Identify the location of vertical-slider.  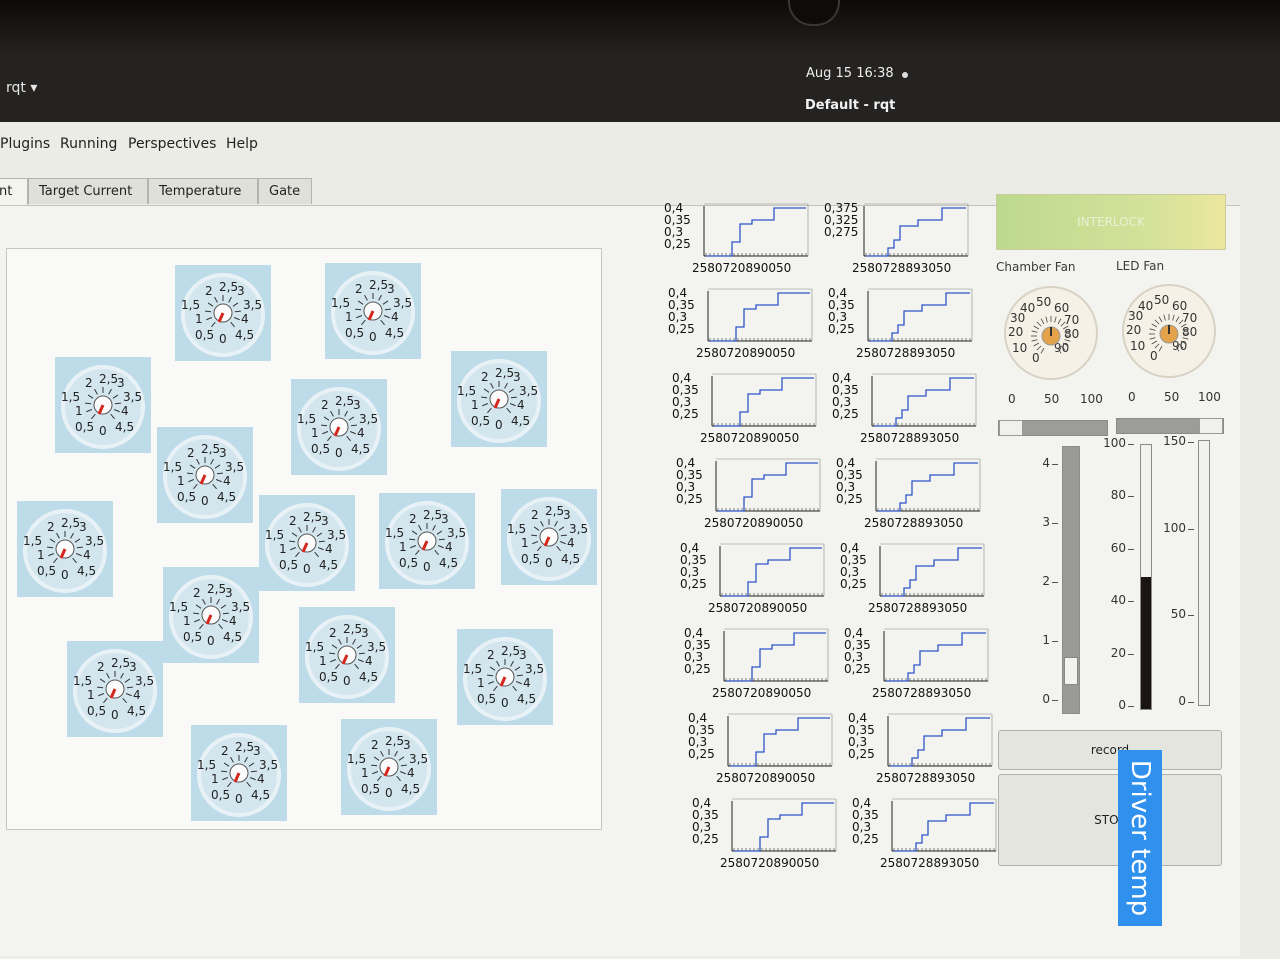
(1071, 580).